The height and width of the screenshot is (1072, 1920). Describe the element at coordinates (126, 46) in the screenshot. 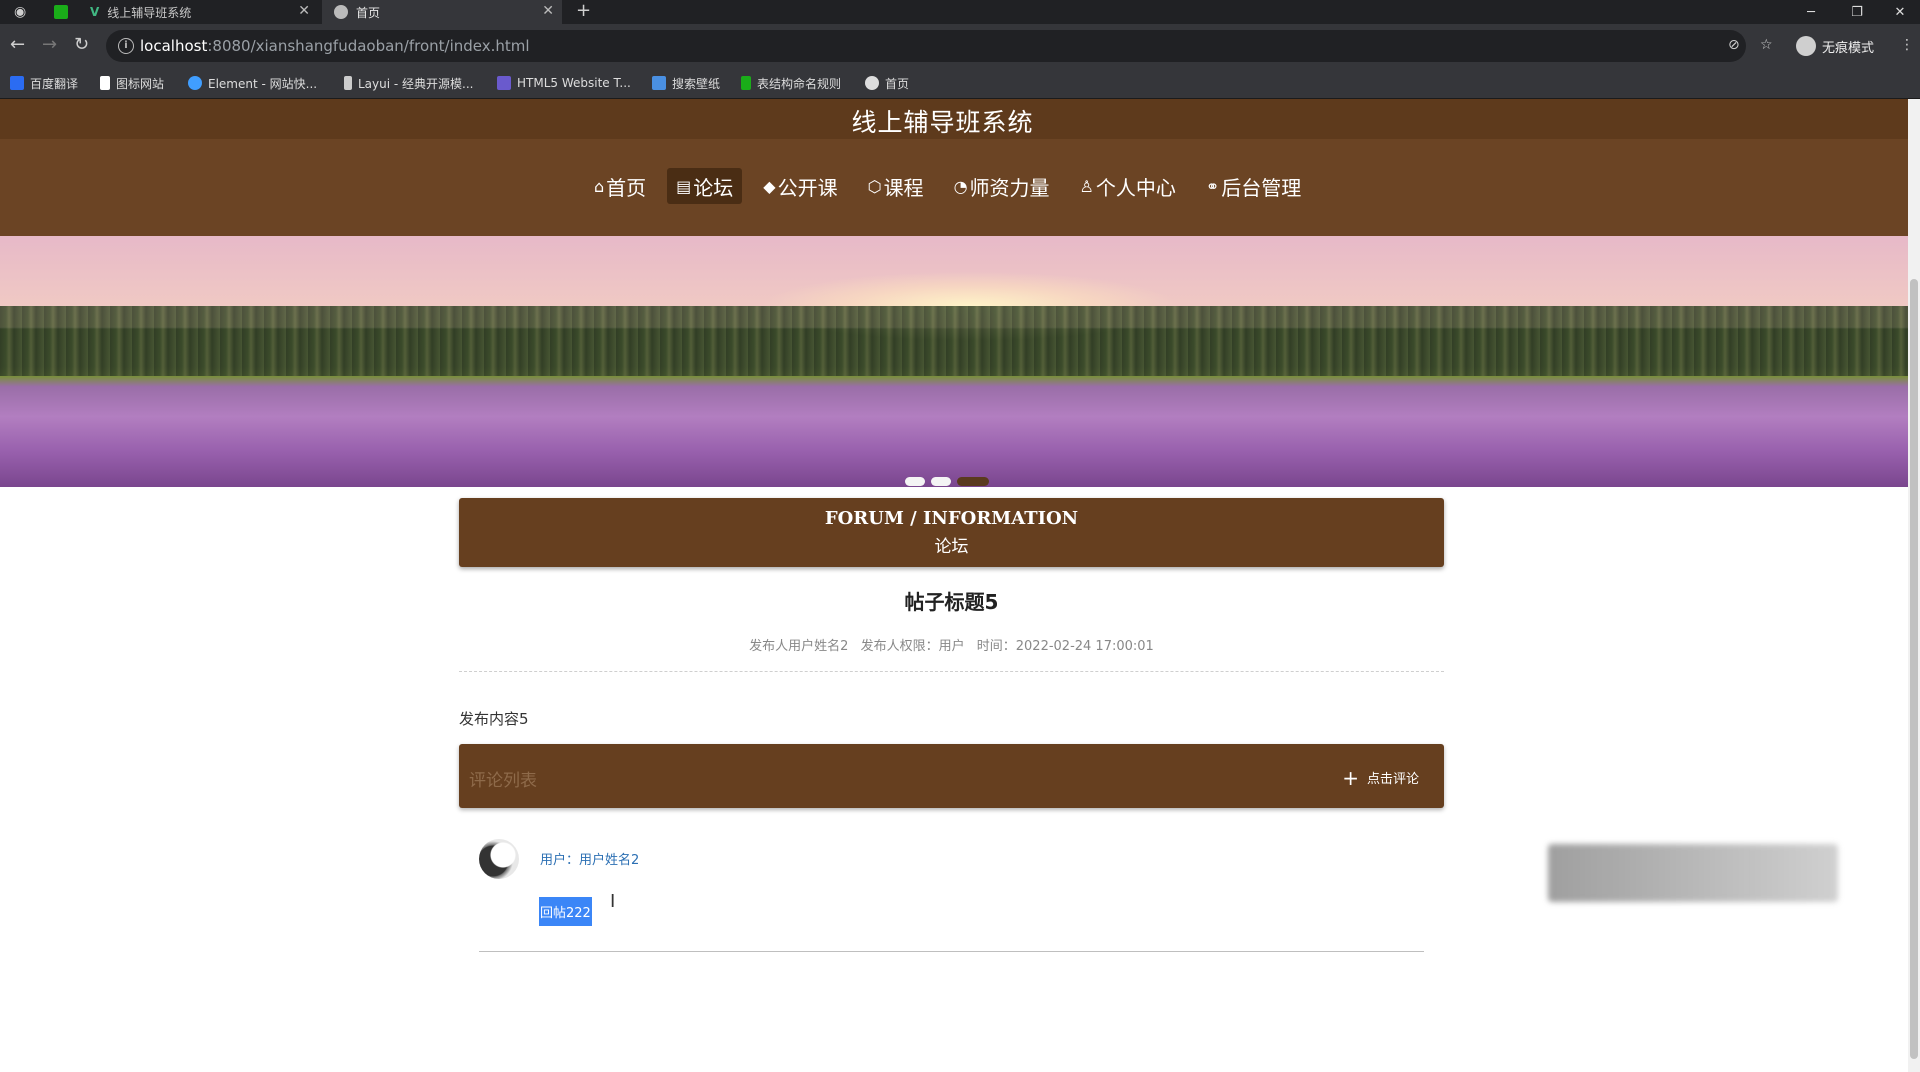

I see `info-icon: i` at that location.